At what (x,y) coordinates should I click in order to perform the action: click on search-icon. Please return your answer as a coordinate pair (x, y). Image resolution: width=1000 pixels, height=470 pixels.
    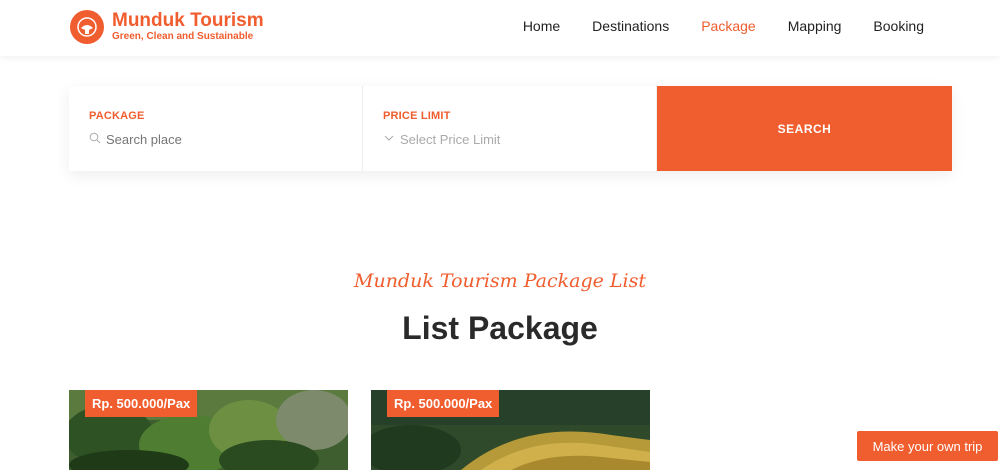
    Looking at the image, I should click on (97, 139).